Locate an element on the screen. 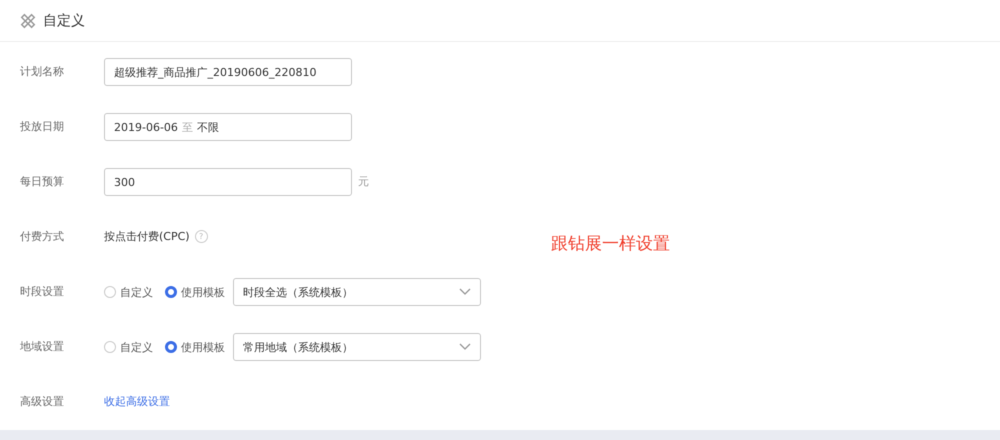 The height and width of the screenshot is (440, 1000). tools-icon is located at coordinates (28, 21).